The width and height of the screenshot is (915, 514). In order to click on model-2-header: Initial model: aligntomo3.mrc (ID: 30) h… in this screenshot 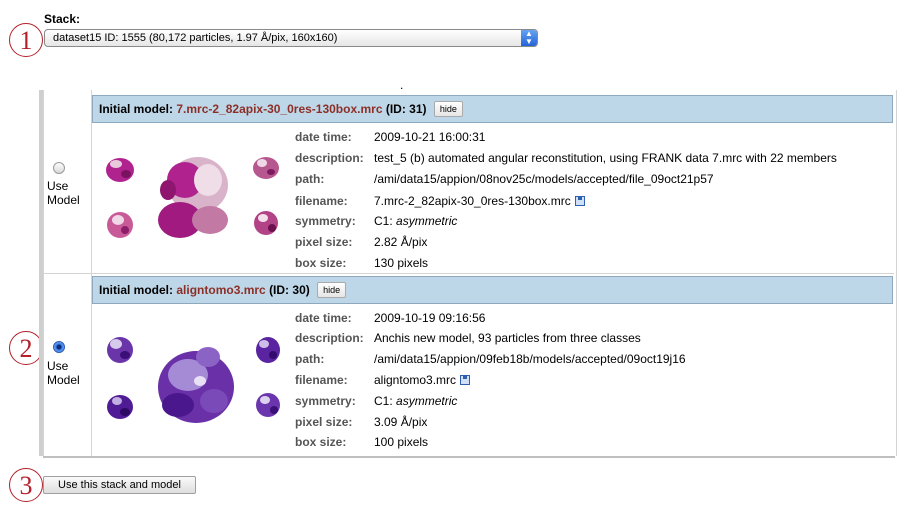, I will do `click(492, 290)`.